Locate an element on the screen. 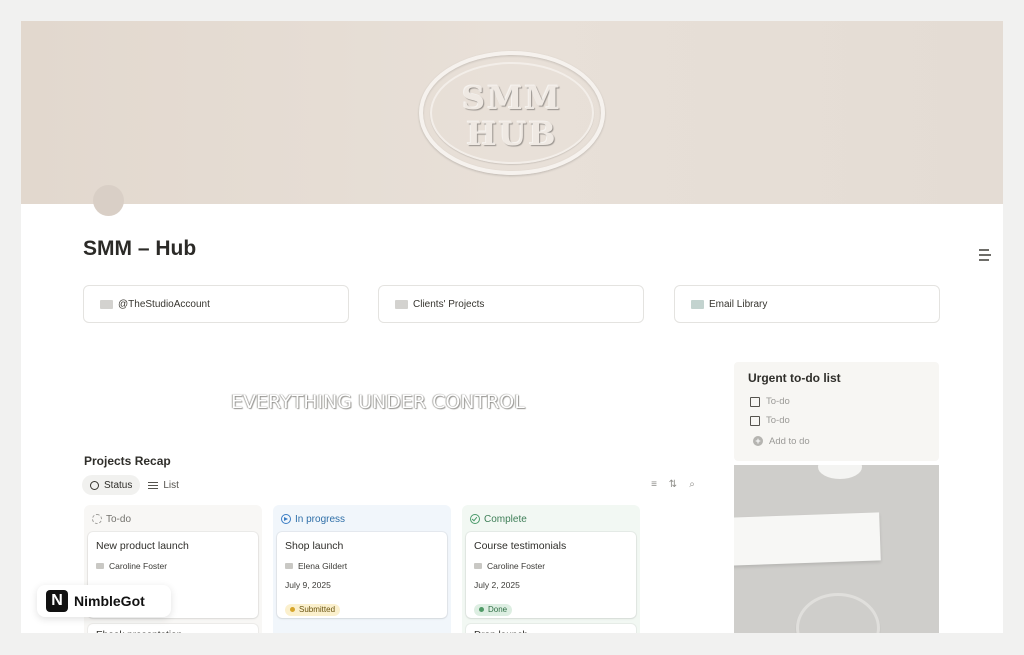 This screenshot has height=655, width=1024. decorative-photo is located at coordinates (836, 549).